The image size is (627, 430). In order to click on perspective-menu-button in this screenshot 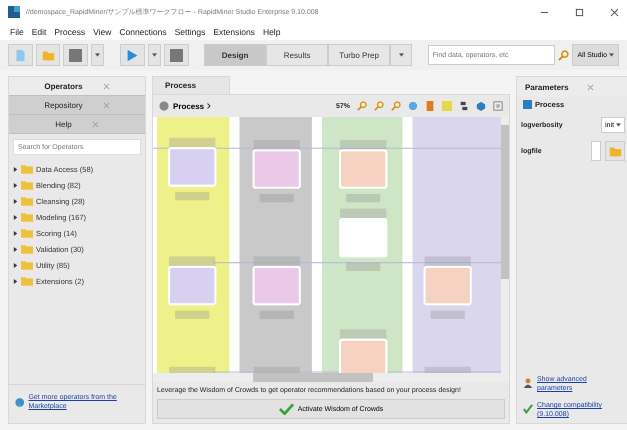, I will do `click(401, 55)`.